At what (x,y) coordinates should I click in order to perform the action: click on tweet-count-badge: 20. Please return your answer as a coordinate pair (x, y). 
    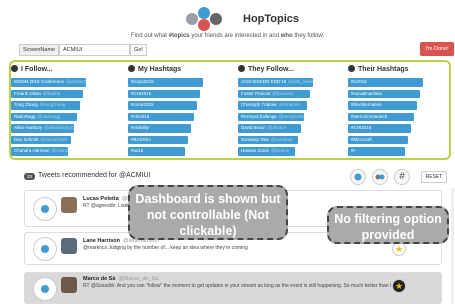
    Looking at the image, I should click on (29, 176).